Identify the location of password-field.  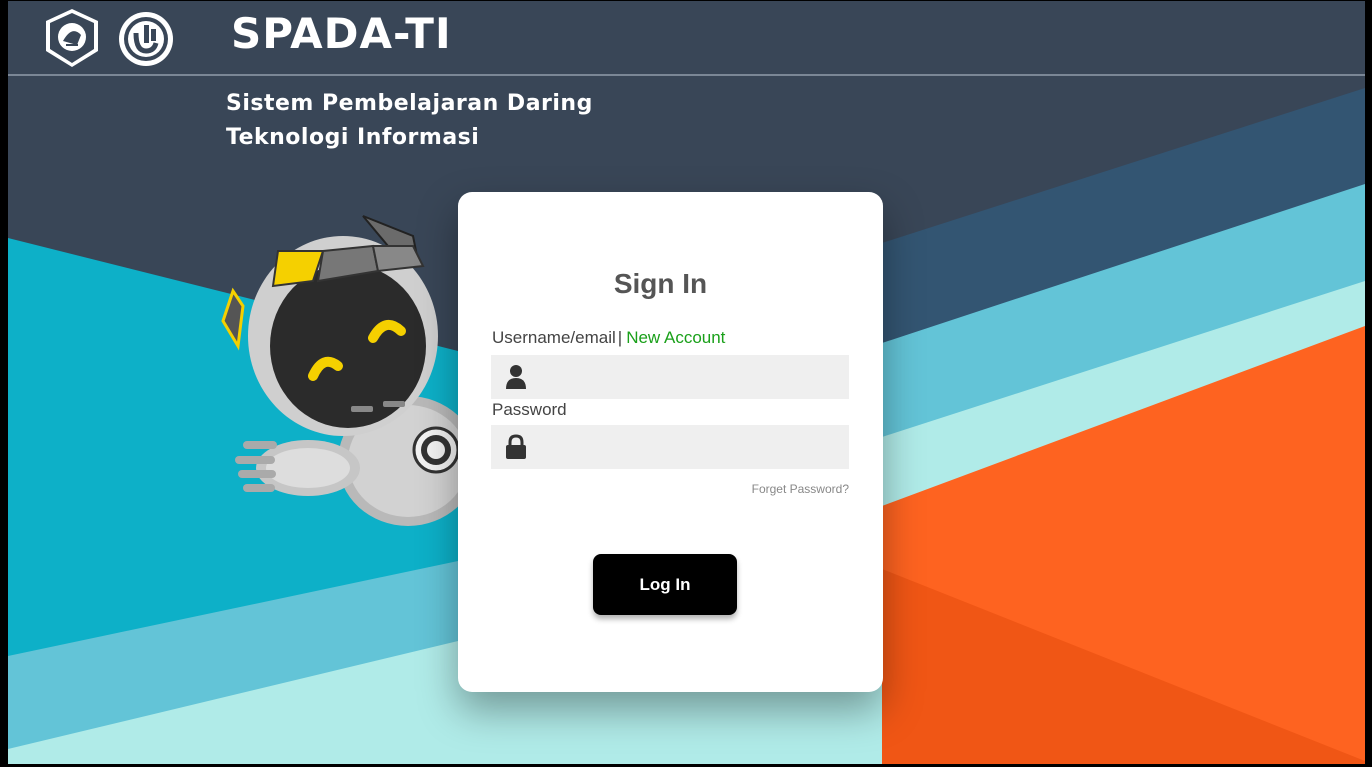
(670, 447).